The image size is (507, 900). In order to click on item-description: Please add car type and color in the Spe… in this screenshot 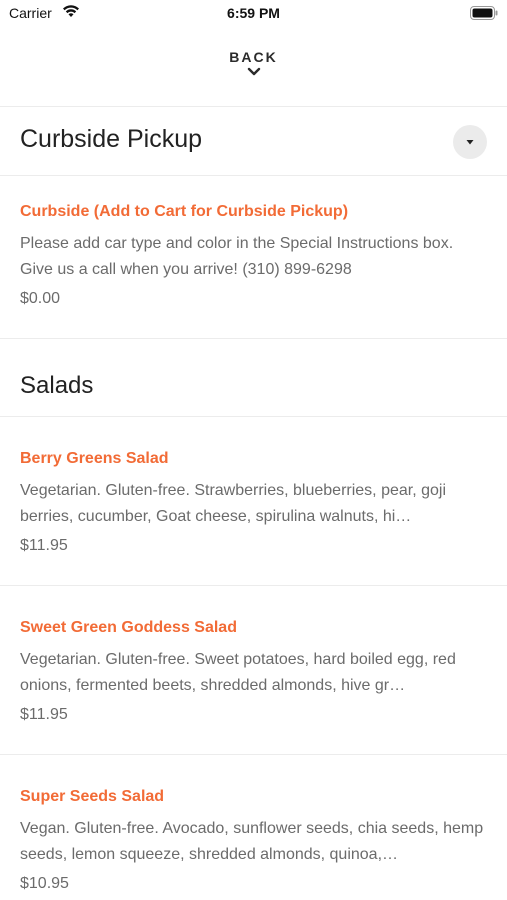, I will do `click(237, 256)`.